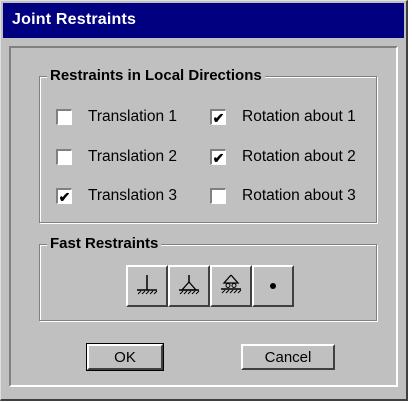  I want to click on translation-2-option: Translation 2, so click(116, 157).